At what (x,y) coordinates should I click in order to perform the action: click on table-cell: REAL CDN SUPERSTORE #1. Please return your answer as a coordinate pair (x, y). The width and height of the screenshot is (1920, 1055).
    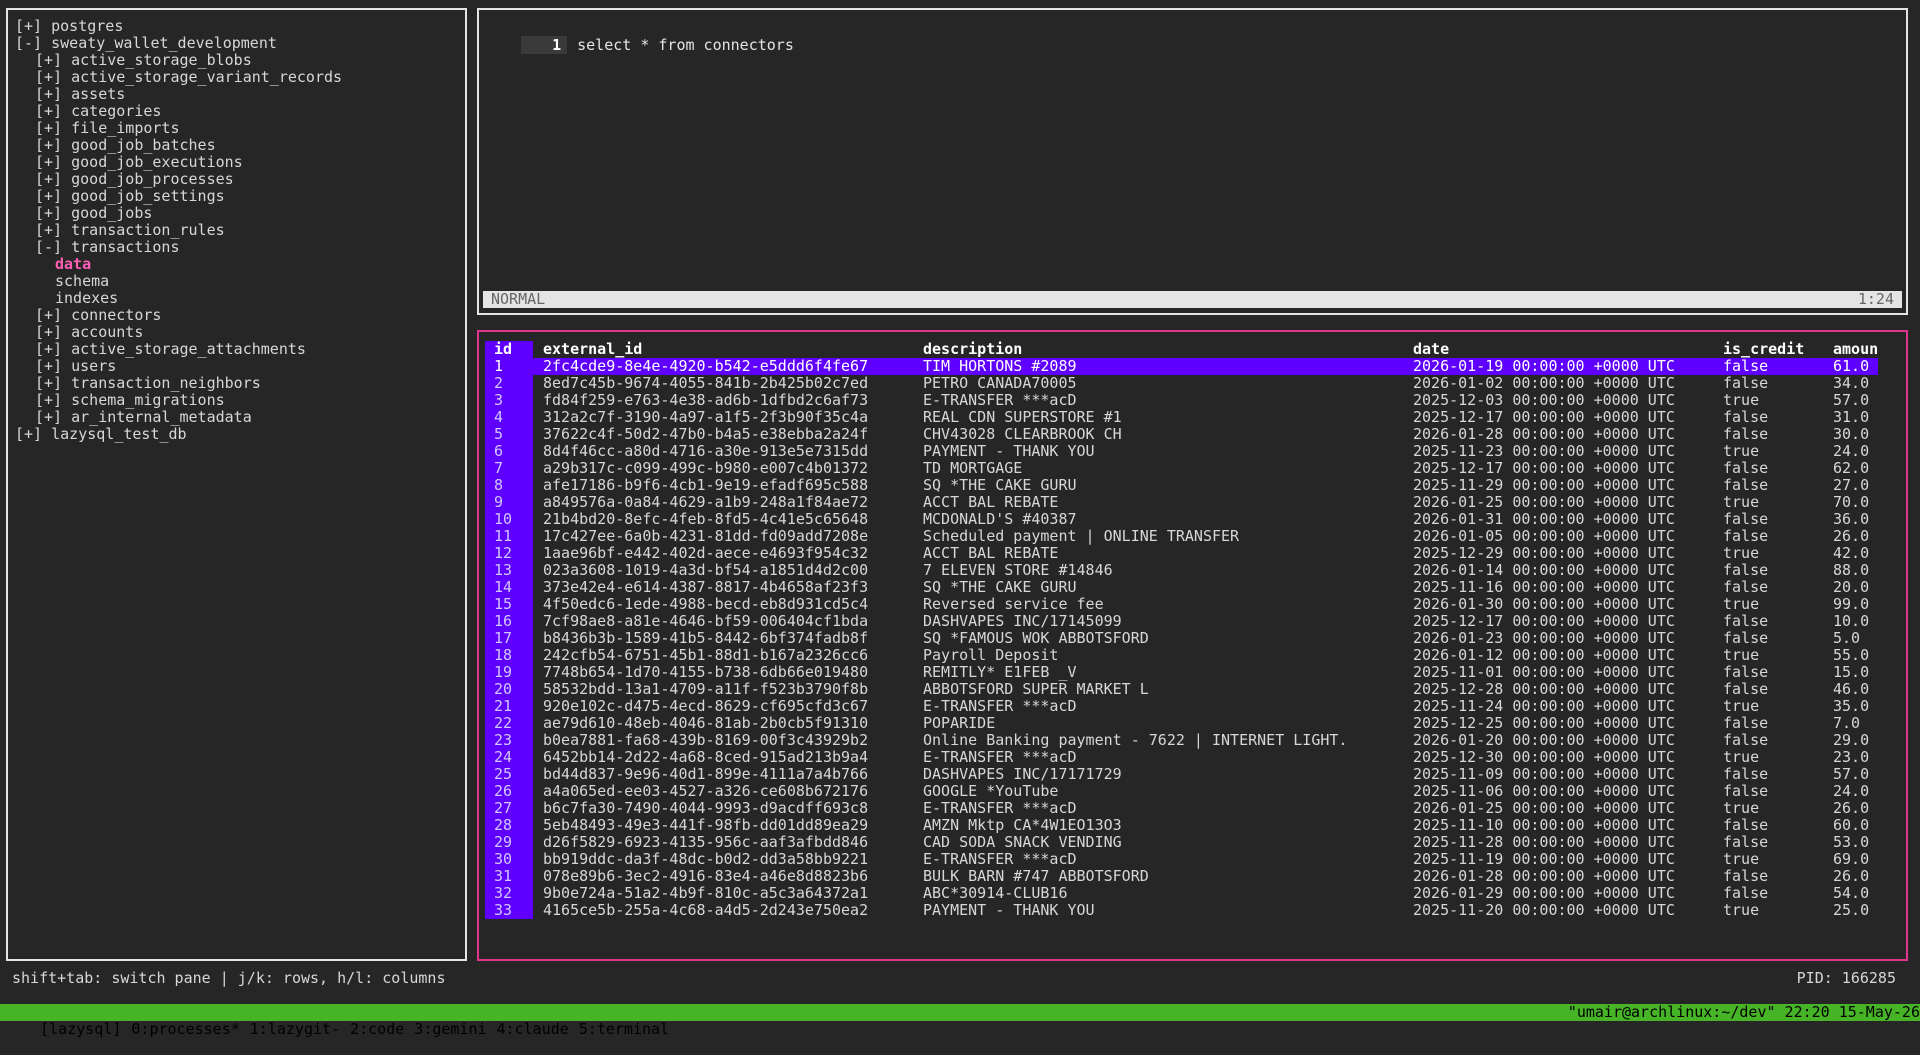
    Looking at the image, I should click on (1158, 417).